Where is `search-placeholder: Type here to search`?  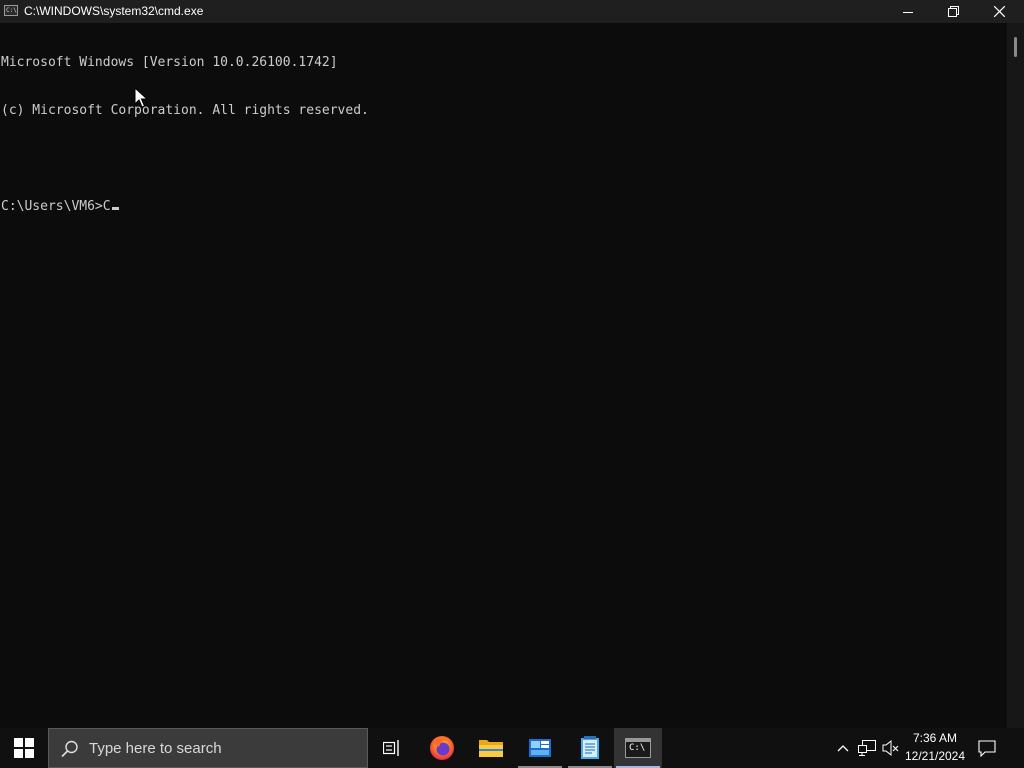
search-placeholder: Type here to search is located at coordinates (155, 748).